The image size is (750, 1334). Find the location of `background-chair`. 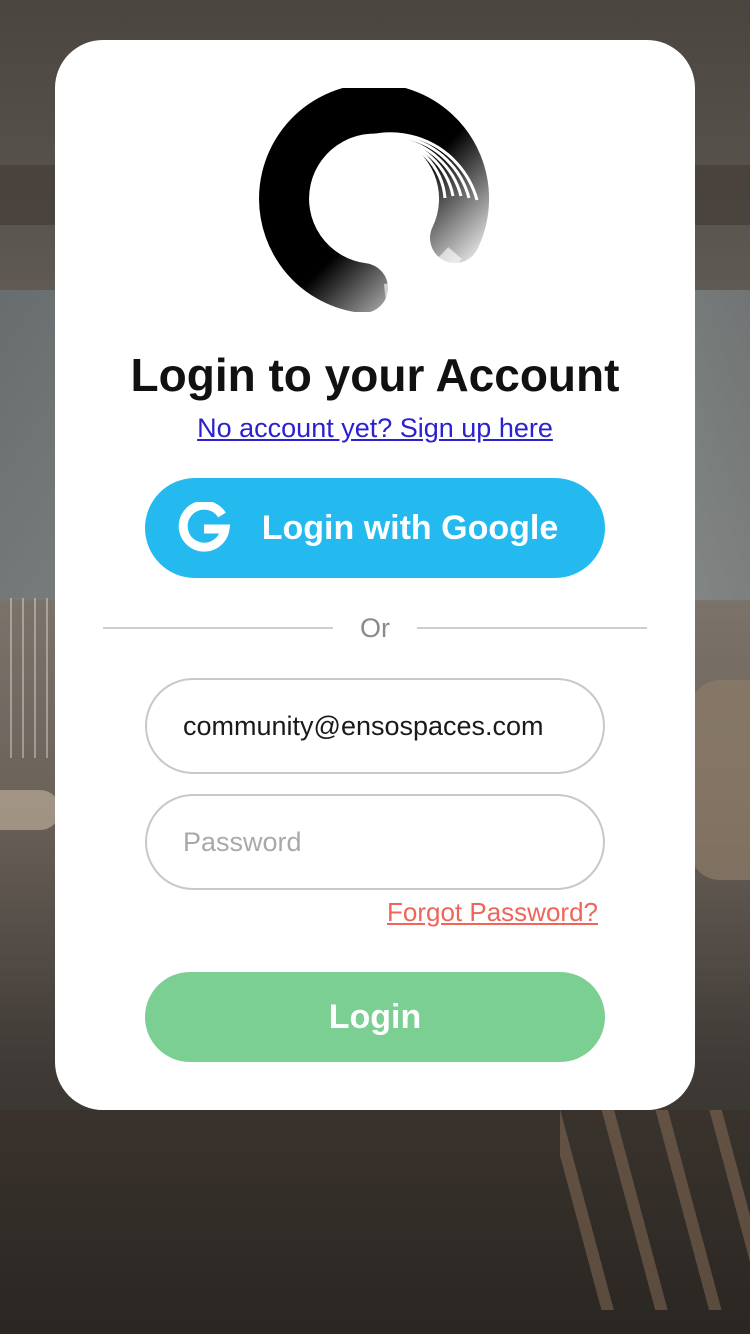

background-chair is located at coordinates (720, 780).